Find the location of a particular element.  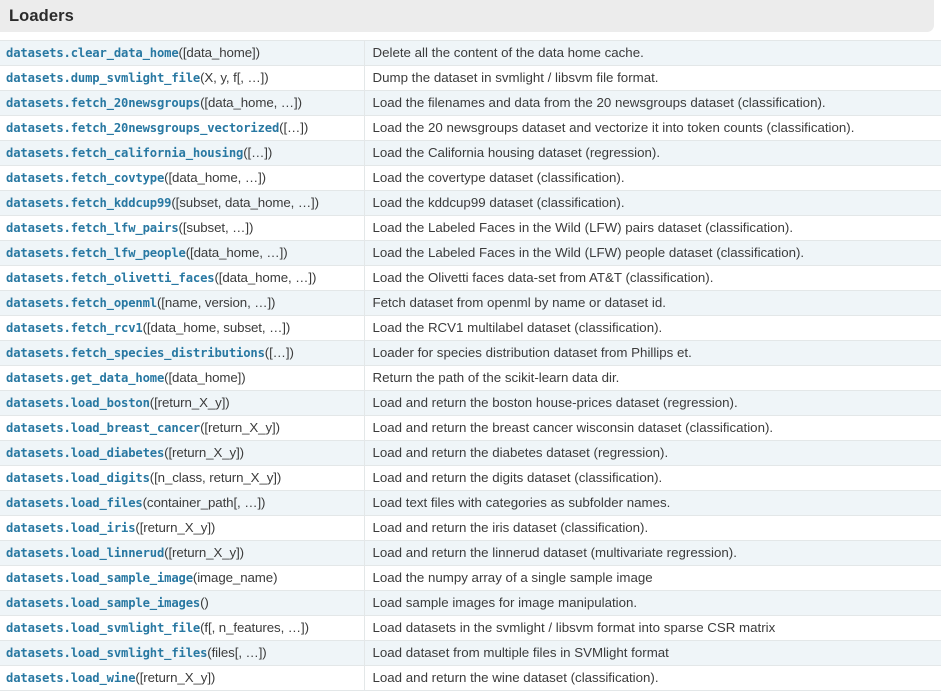

function-signature-cell: datasets.load_files(container_path[, …]) is located at coordinates (182, 503).